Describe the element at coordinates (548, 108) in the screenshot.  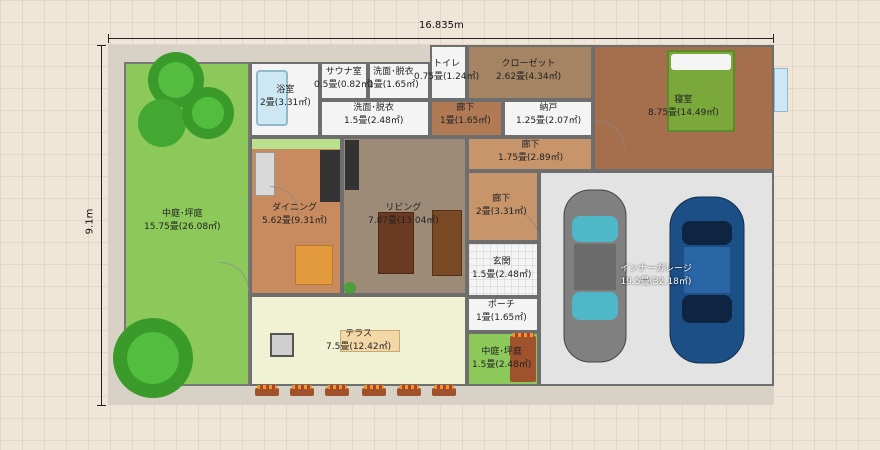
I see `storage-name: 納戸` at that location.